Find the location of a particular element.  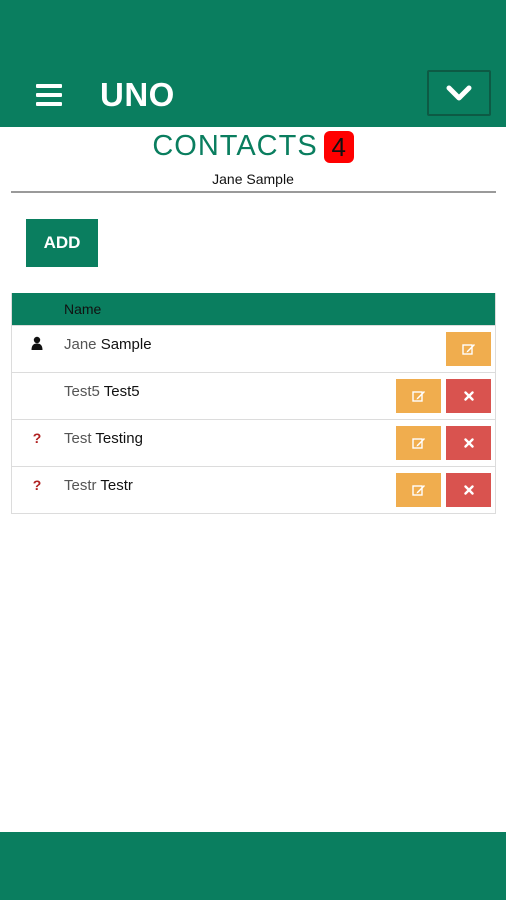

person-icon is located at coordinates (37, 344).